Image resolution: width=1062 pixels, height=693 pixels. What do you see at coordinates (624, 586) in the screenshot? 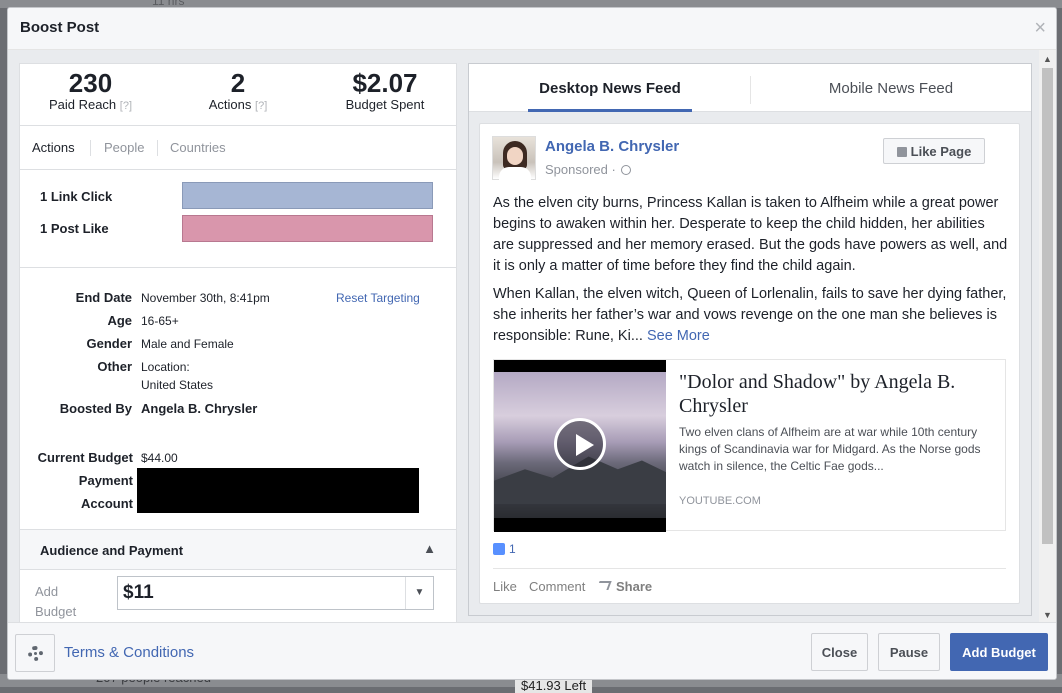
I see `share-action: Share` at bounding box center [624, 586].